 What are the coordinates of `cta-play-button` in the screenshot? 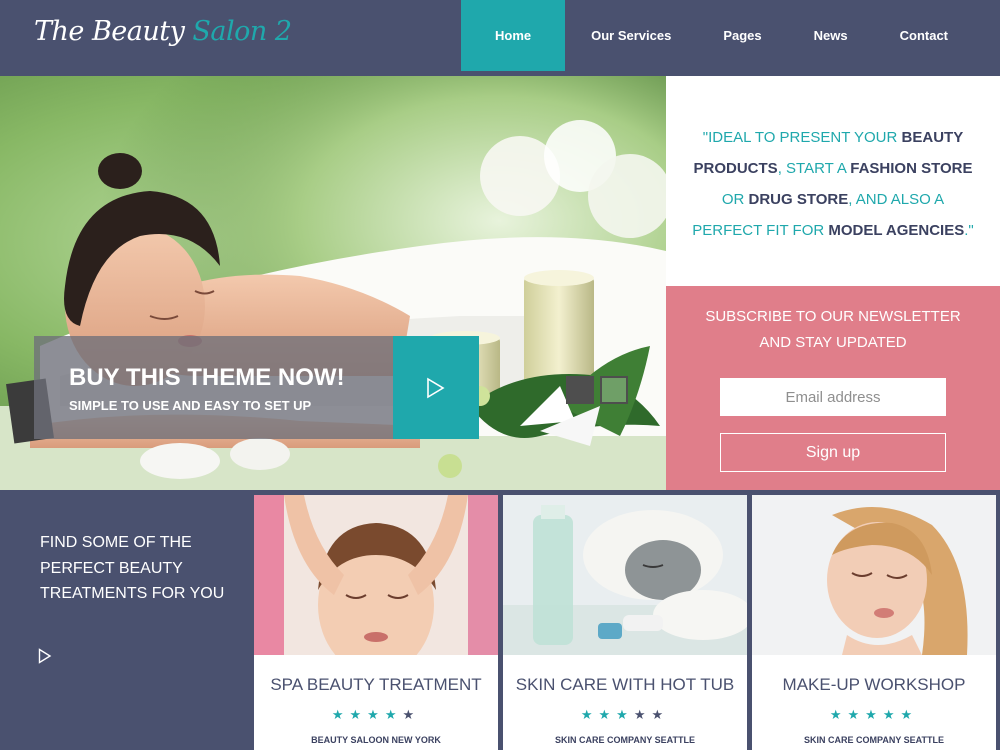 It's located at (436, 387).